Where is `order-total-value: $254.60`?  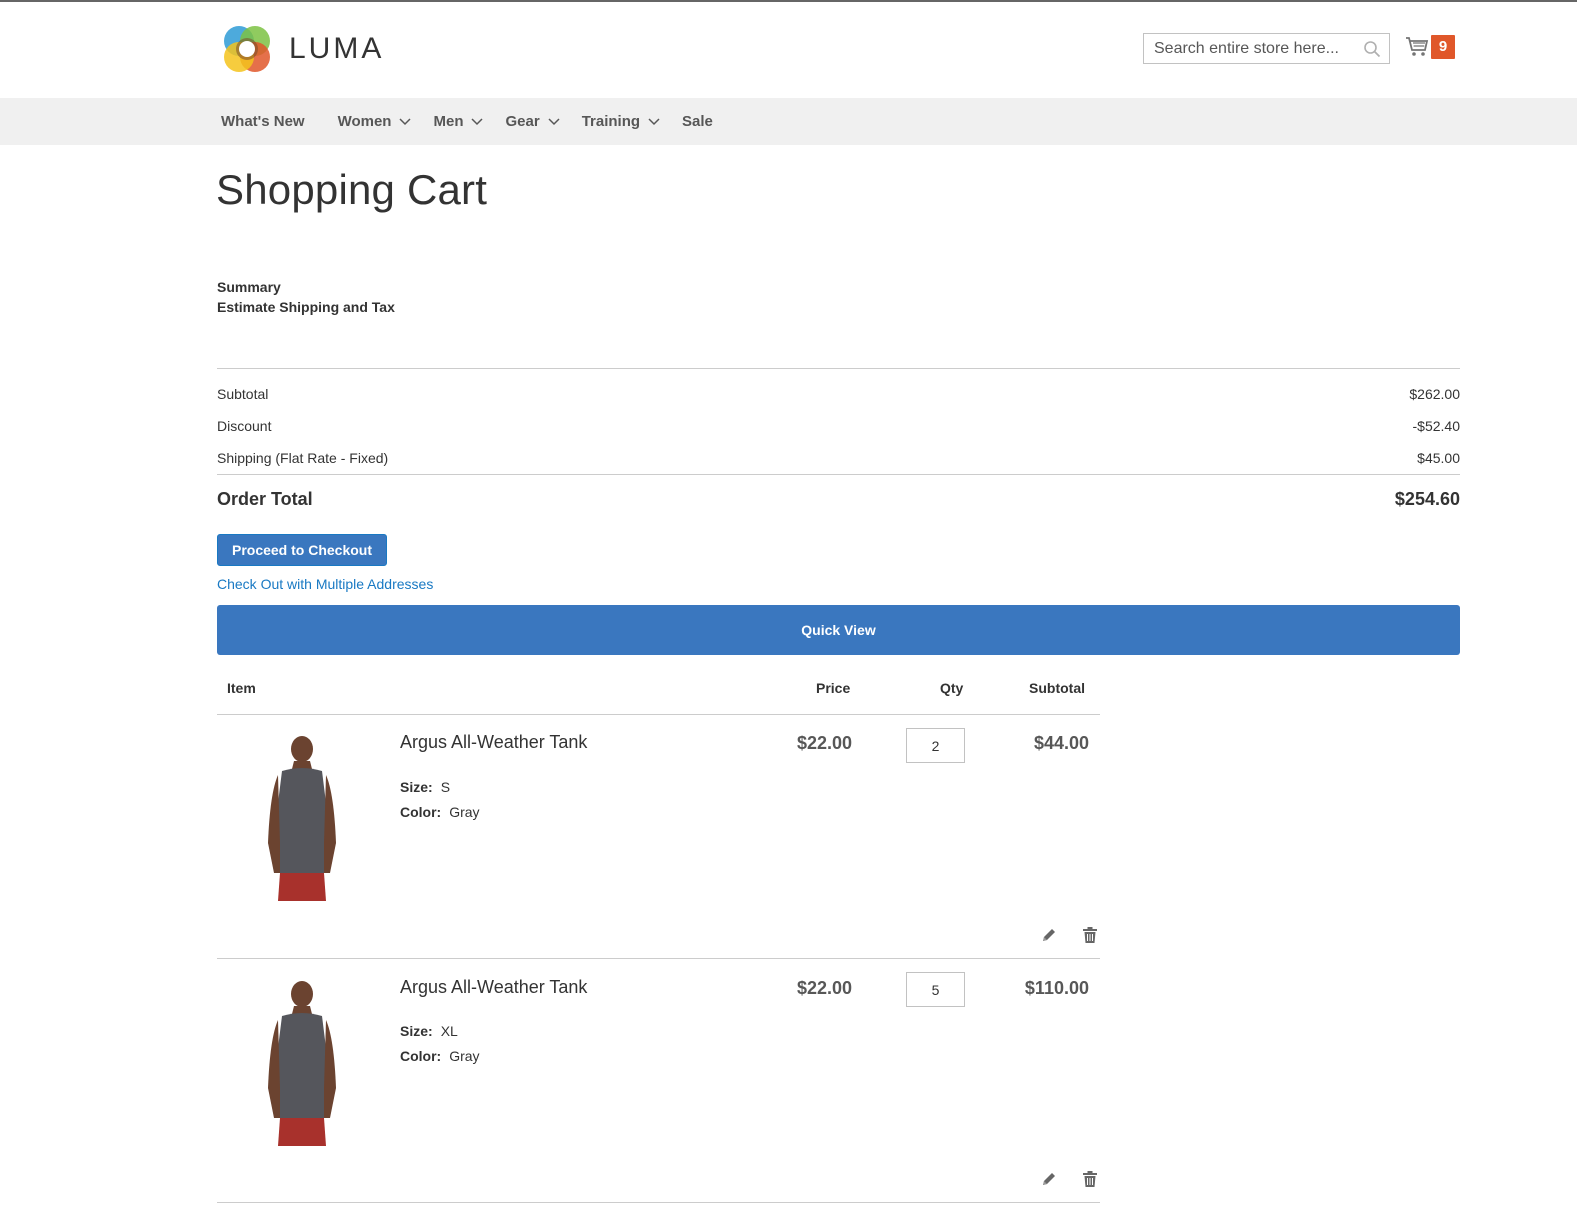 order-total-value: $254.60 is located at coordinates (1427, 499).